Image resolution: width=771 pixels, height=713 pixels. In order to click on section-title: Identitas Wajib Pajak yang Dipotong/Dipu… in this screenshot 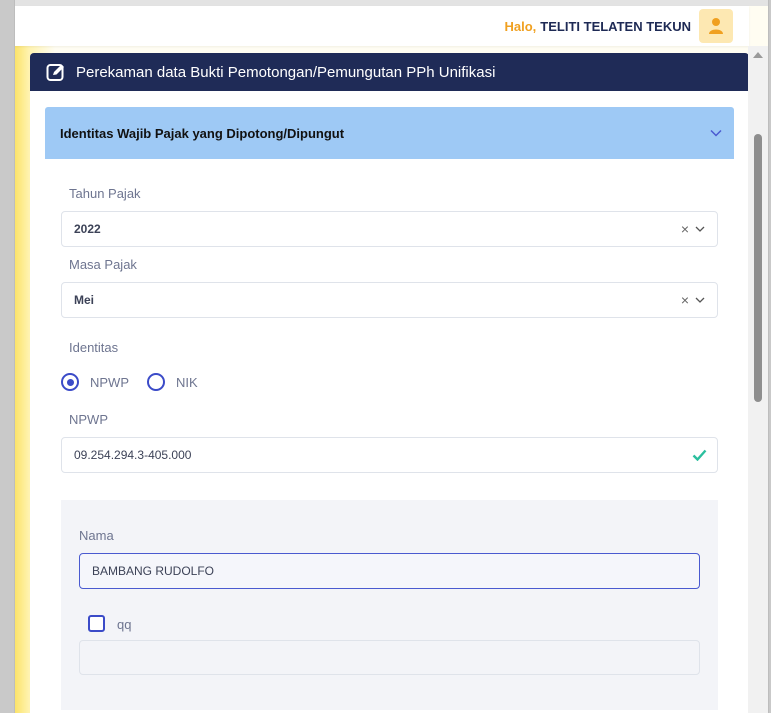, I will do `click(202, 133)`.